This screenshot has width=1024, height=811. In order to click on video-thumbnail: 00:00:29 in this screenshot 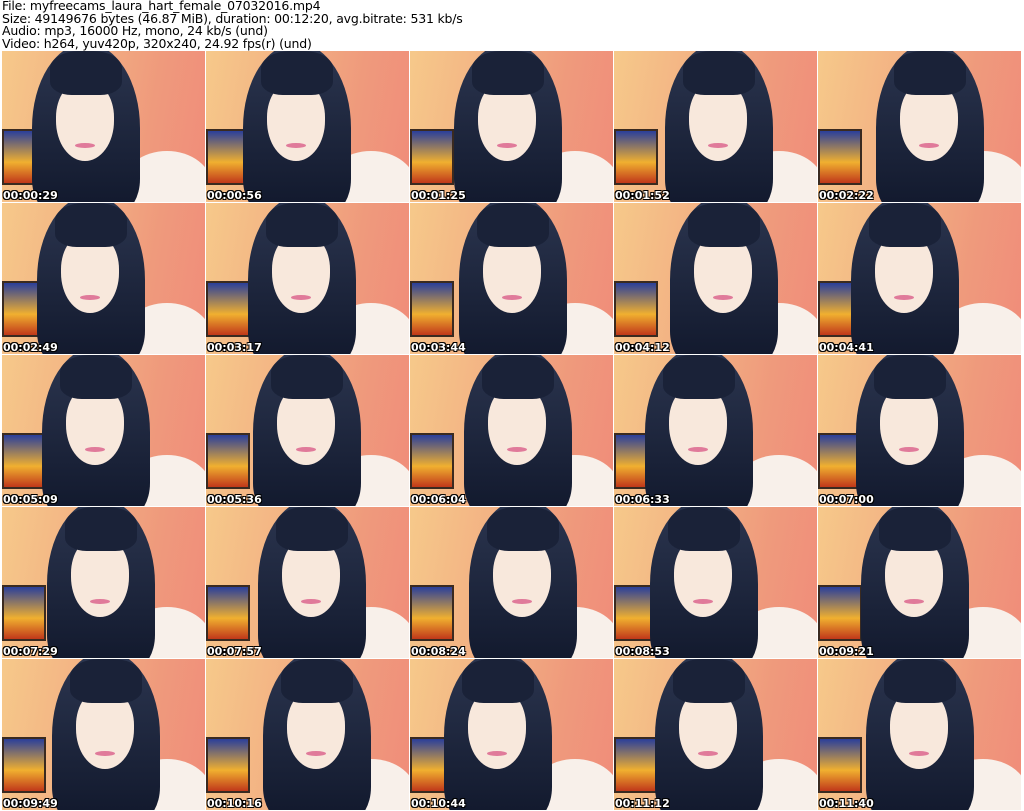, I will do `click(103, 126)`.